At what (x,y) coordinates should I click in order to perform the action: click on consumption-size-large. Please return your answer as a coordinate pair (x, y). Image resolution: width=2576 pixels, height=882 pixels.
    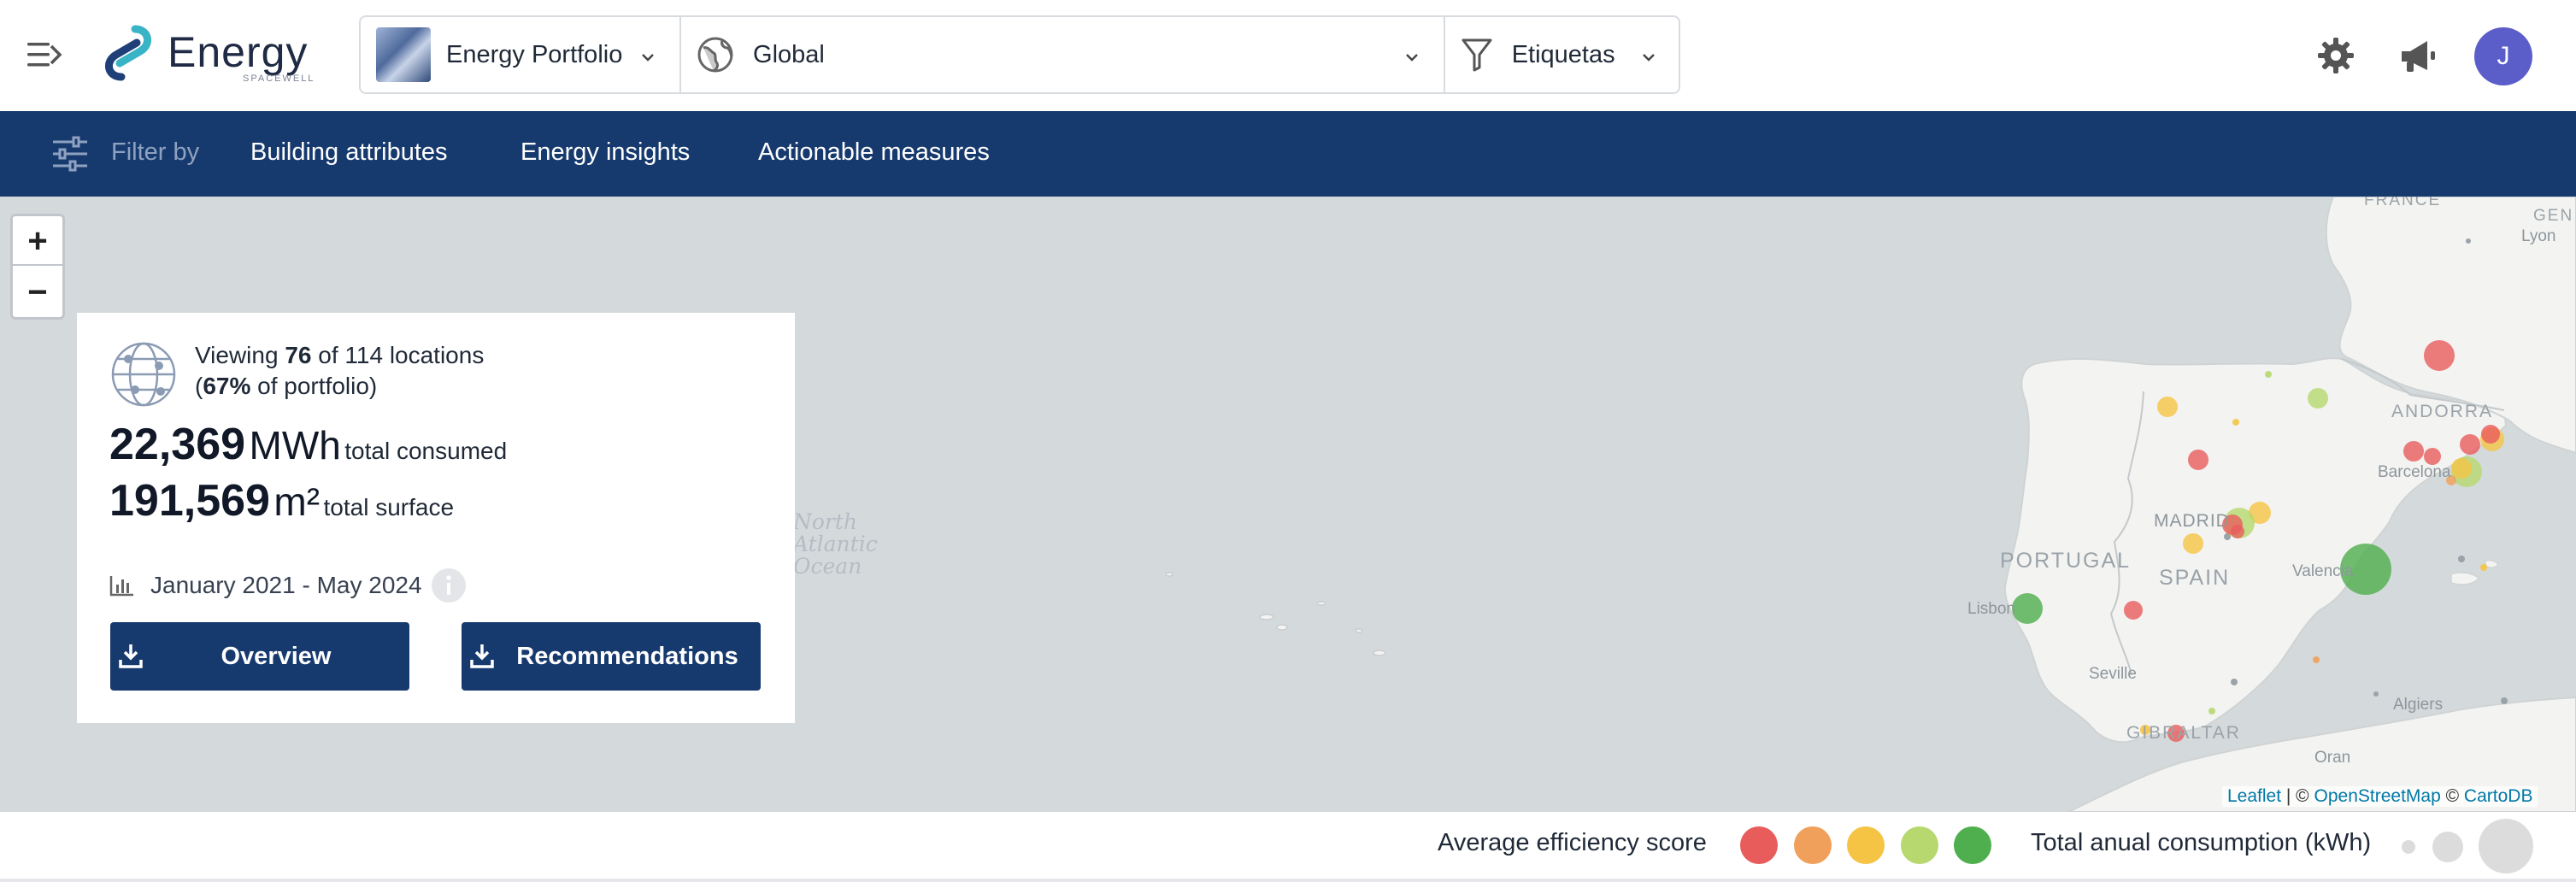
    Looking at the image, I should click on (2506, 846).